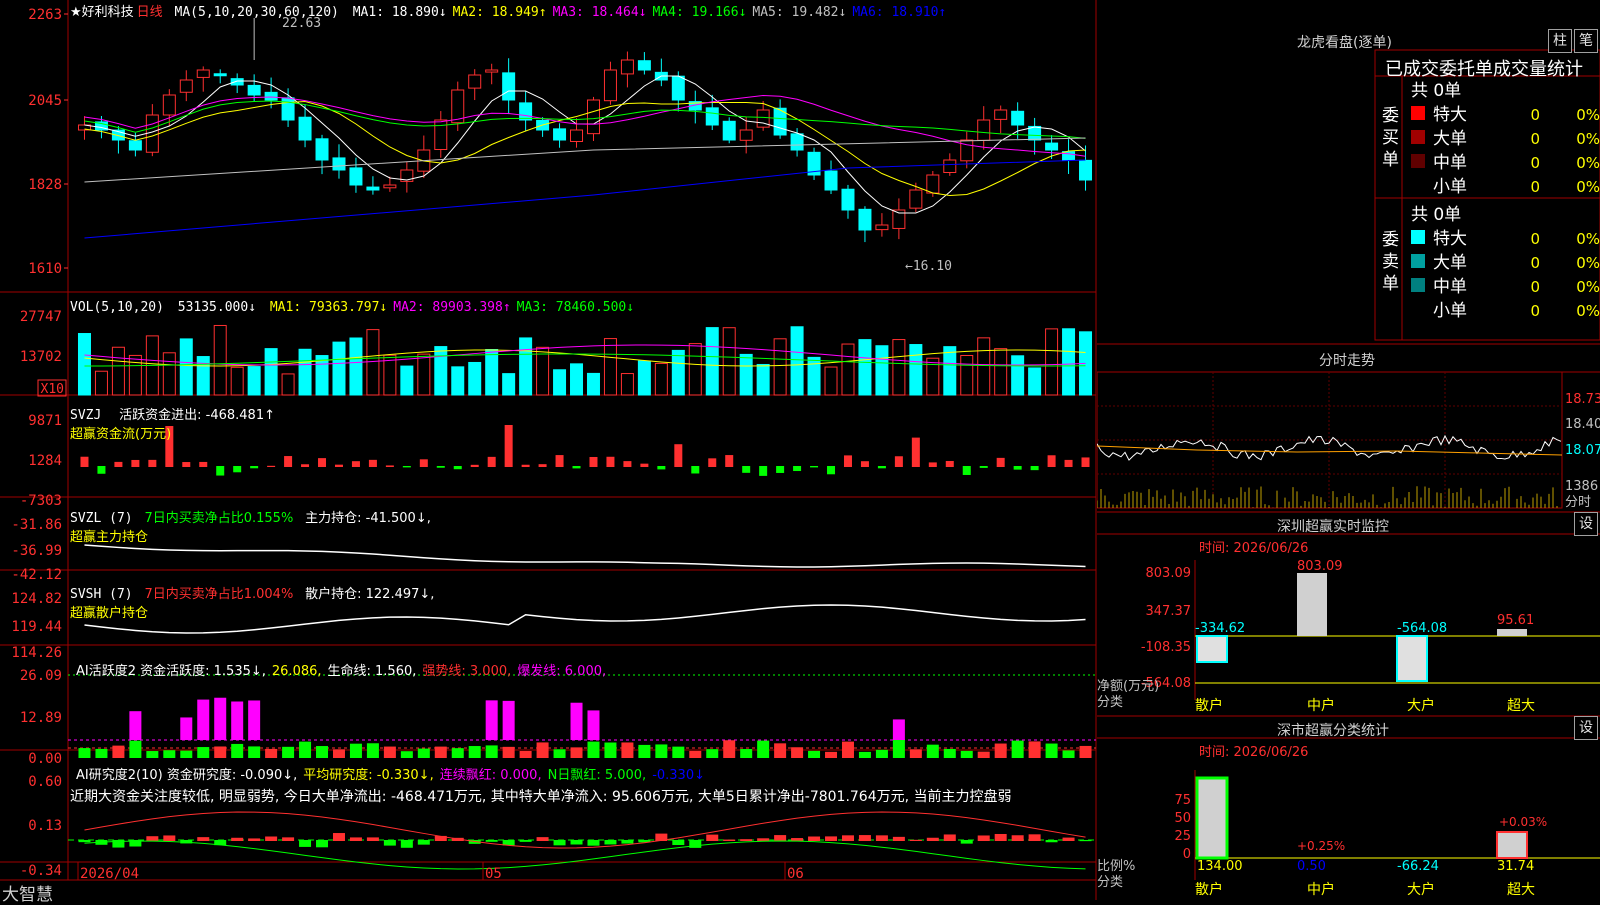 The height and width of the screenshot is (905, 1600). What do you see at coordinates (1312, 604) in the screenshot?
I see `szmon-bar` at bounding box center [1312, 604].